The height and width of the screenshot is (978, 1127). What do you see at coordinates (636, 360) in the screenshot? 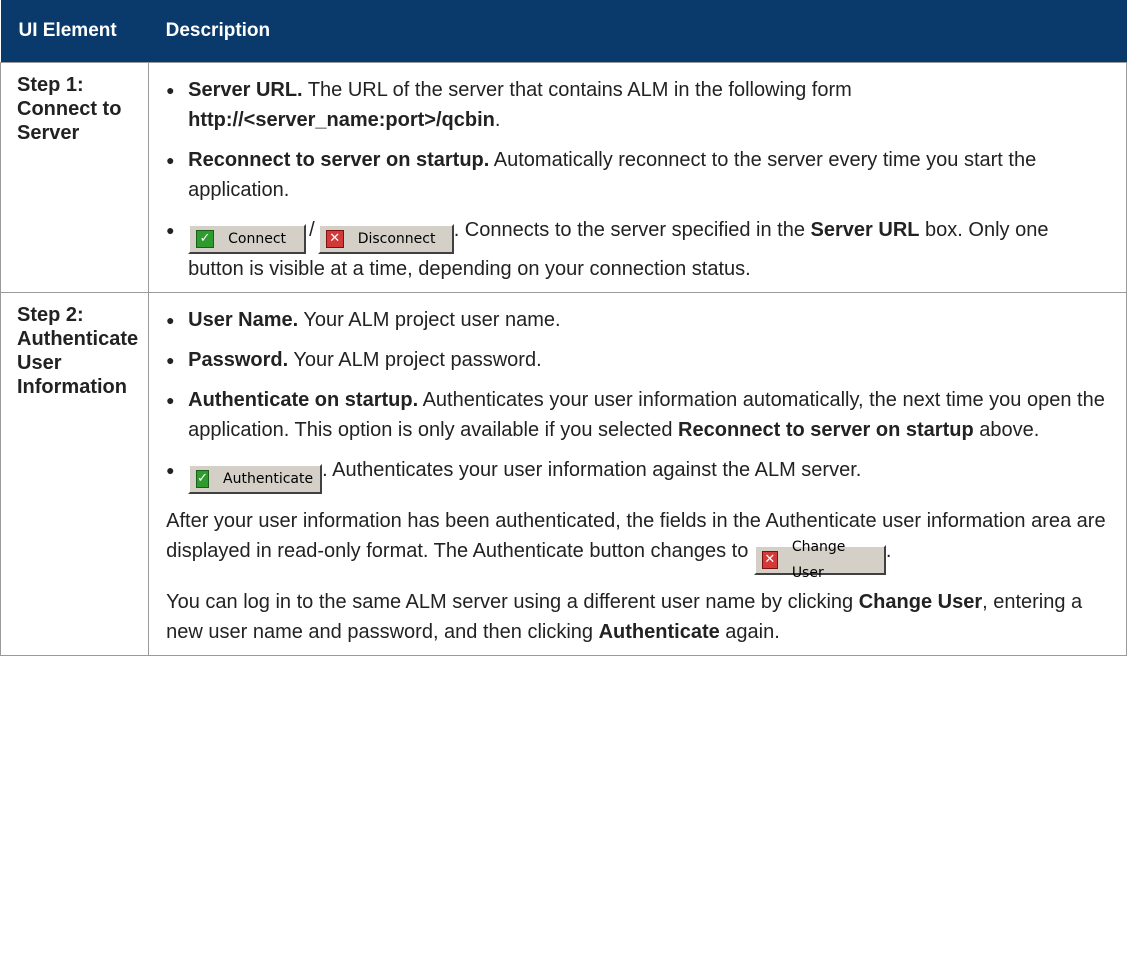
I see `list-item: ● Password. Your ALM project password.` at bounding box center [636, 360].